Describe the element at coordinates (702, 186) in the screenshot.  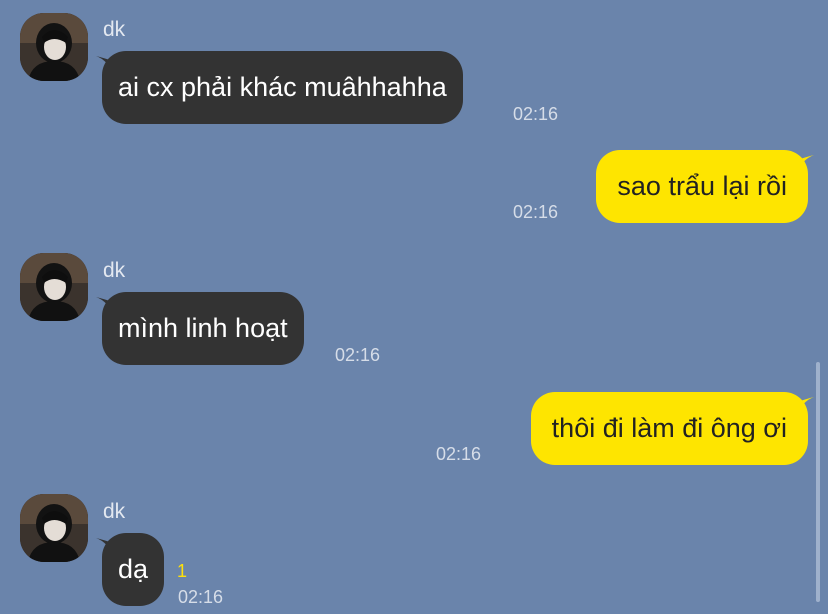
I see `message-bubble-outgoing: sao trẩu lại rồi` at that location.